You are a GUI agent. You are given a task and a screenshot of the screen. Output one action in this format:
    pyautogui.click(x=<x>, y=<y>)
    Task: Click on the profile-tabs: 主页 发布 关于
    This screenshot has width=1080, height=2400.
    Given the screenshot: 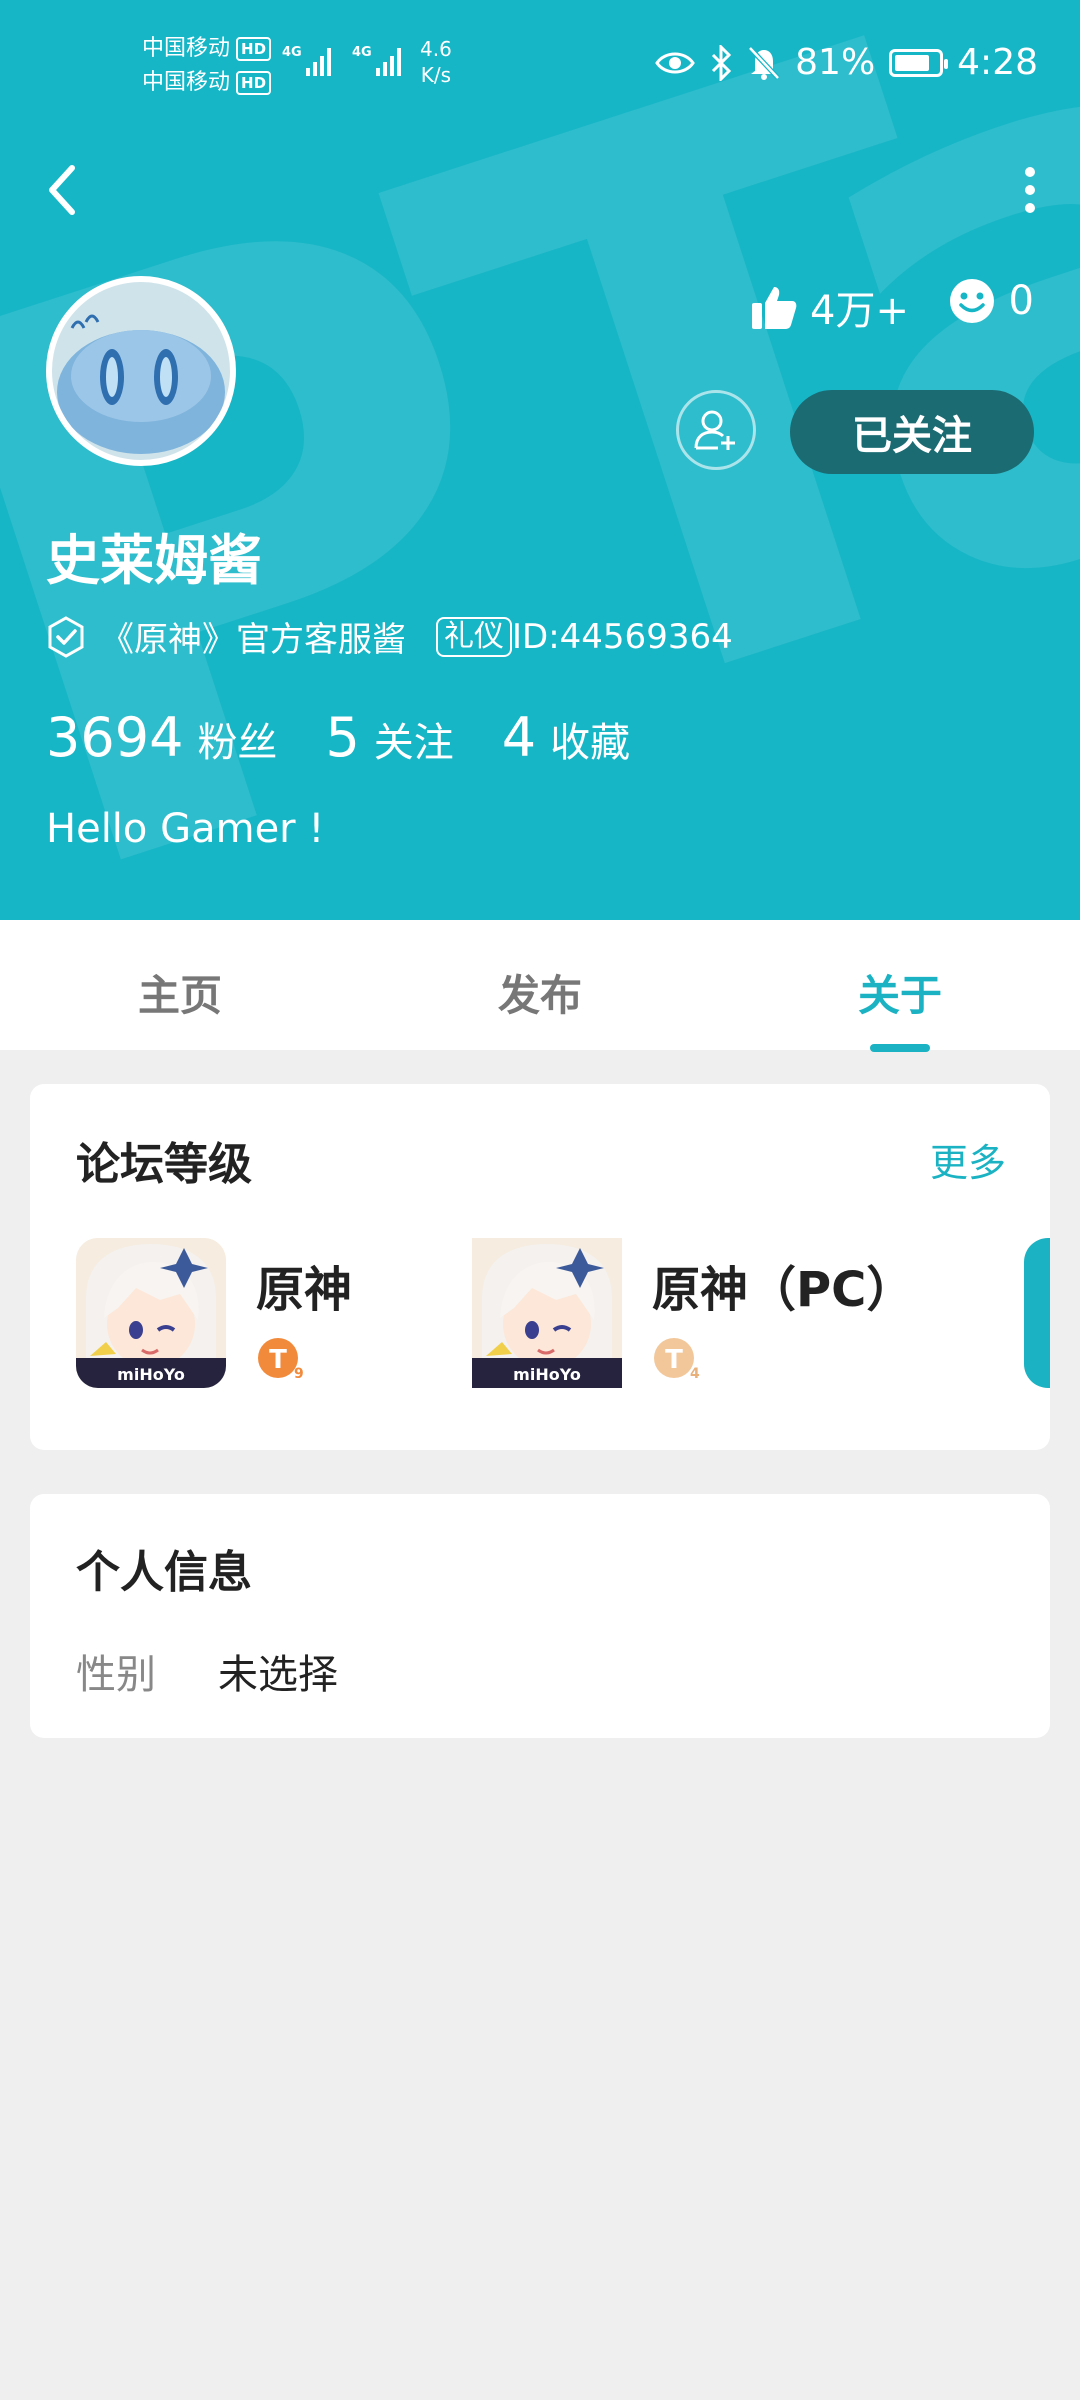 What is the action you would take?
    pyautogui.click(x=540, y=986)
    